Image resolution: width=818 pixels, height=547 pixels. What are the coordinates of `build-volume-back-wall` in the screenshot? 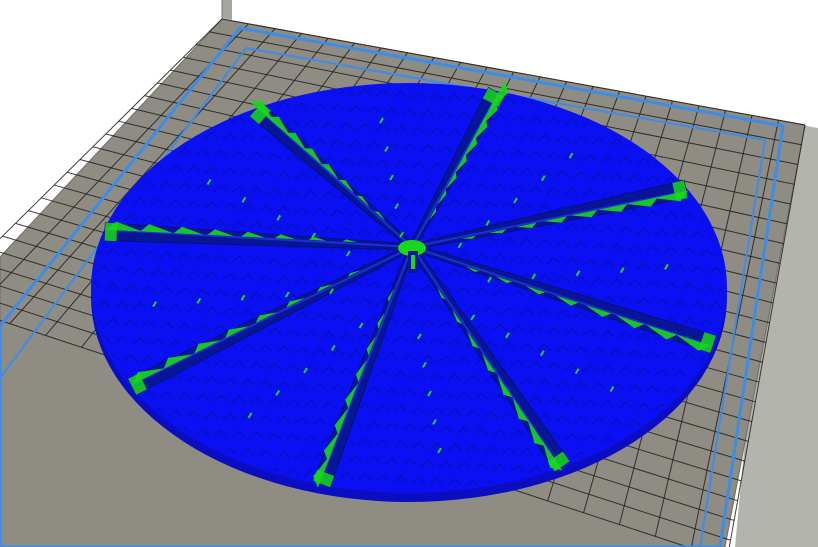 It's located at (227, 10).